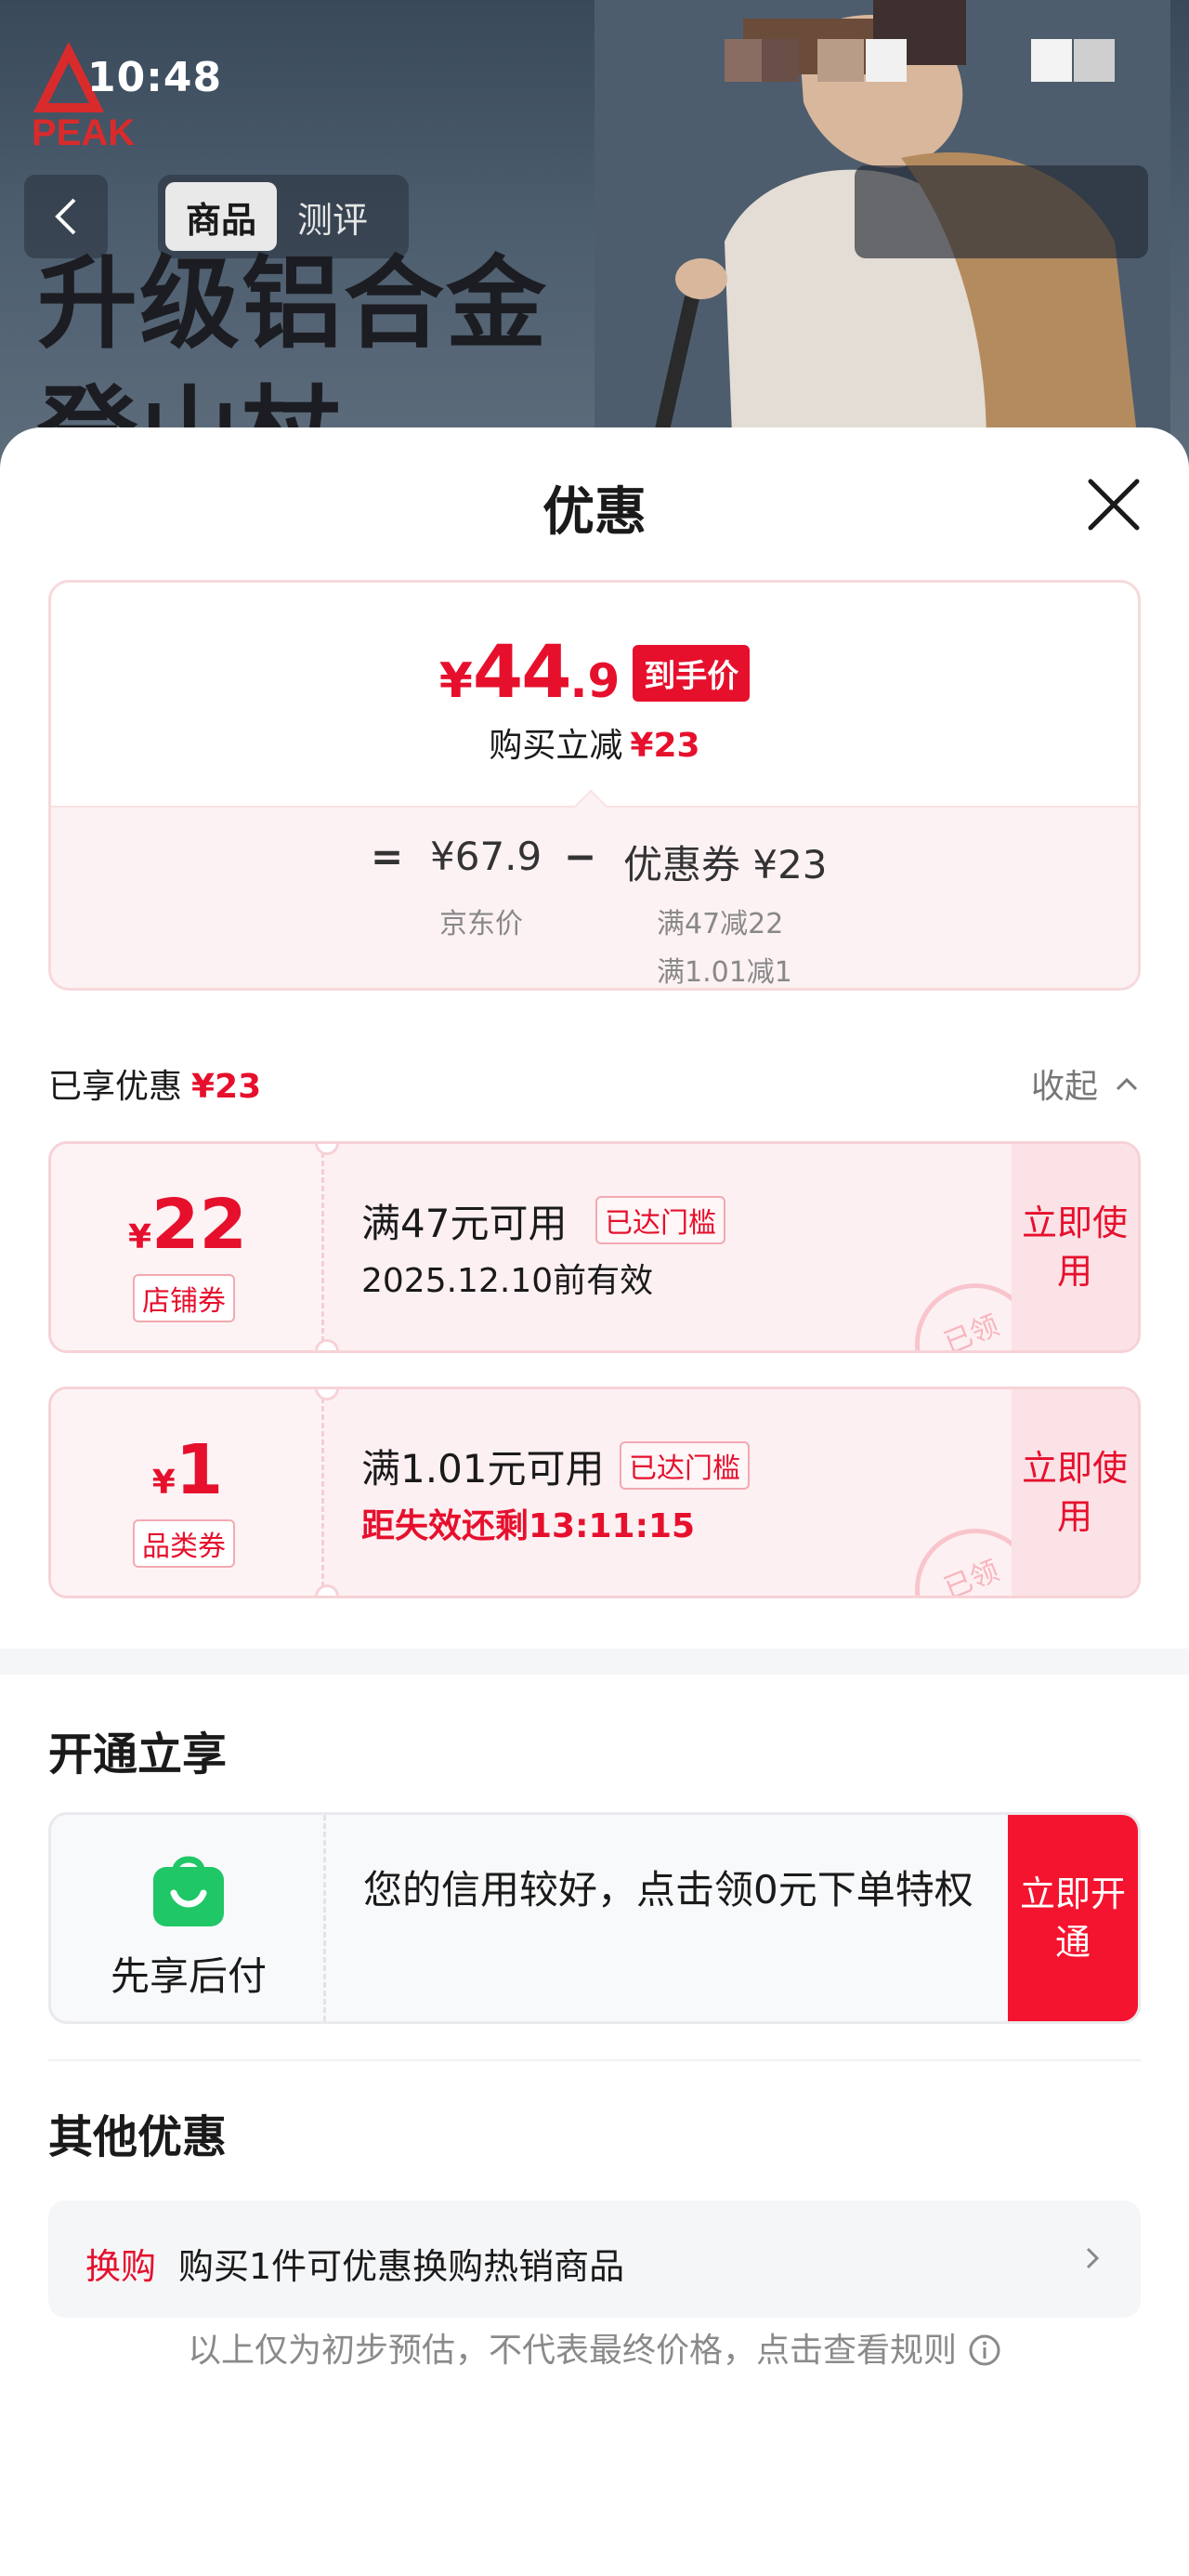  What do you see at coordinates (726, 864) in the screenshot?
I see `coupon-total: 优惠券 ¥23` at bounding box center [726, 864].